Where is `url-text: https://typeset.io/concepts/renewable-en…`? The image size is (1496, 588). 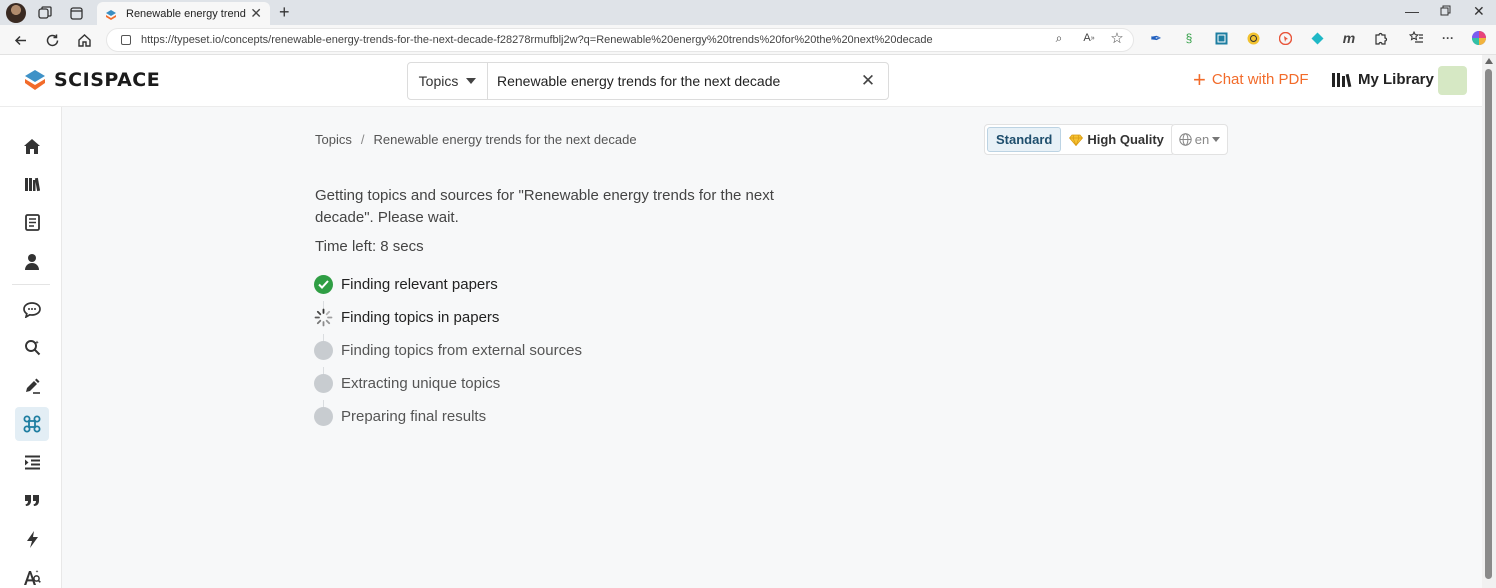
url-text: https://typeset.io/concepts/renewable-en… is located at coordinates (537, 40).